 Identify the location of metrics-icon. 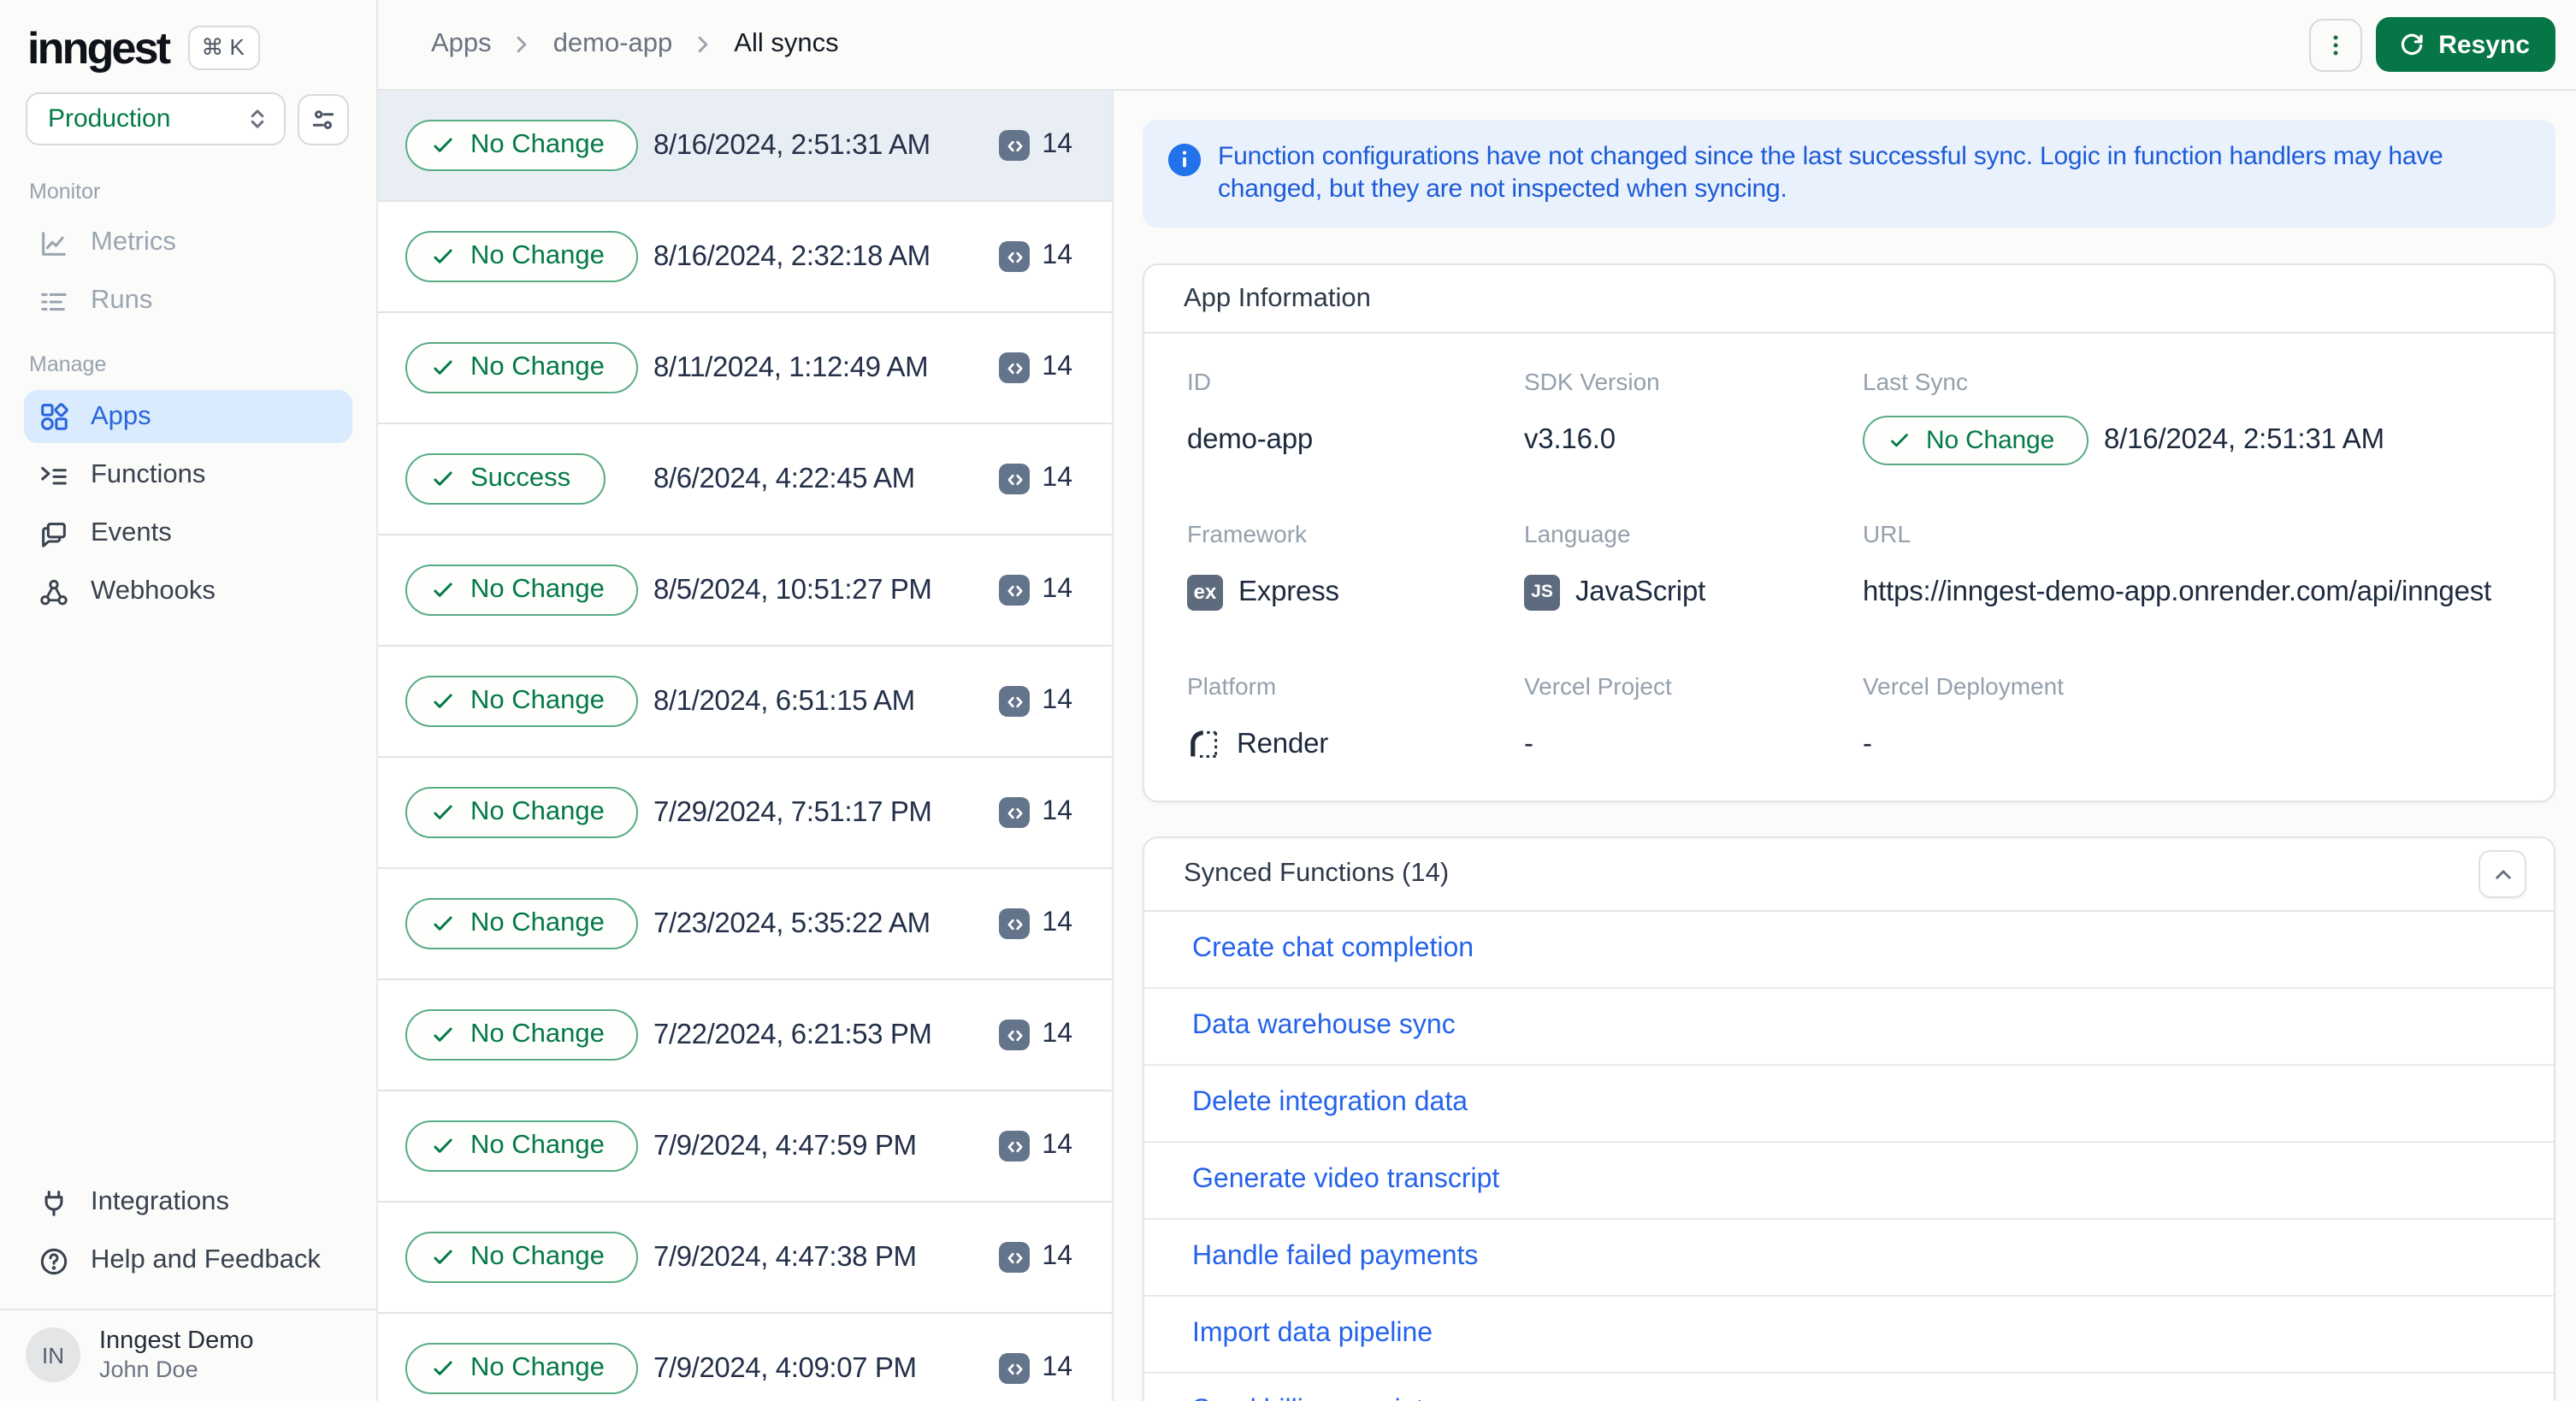
(54, 243).